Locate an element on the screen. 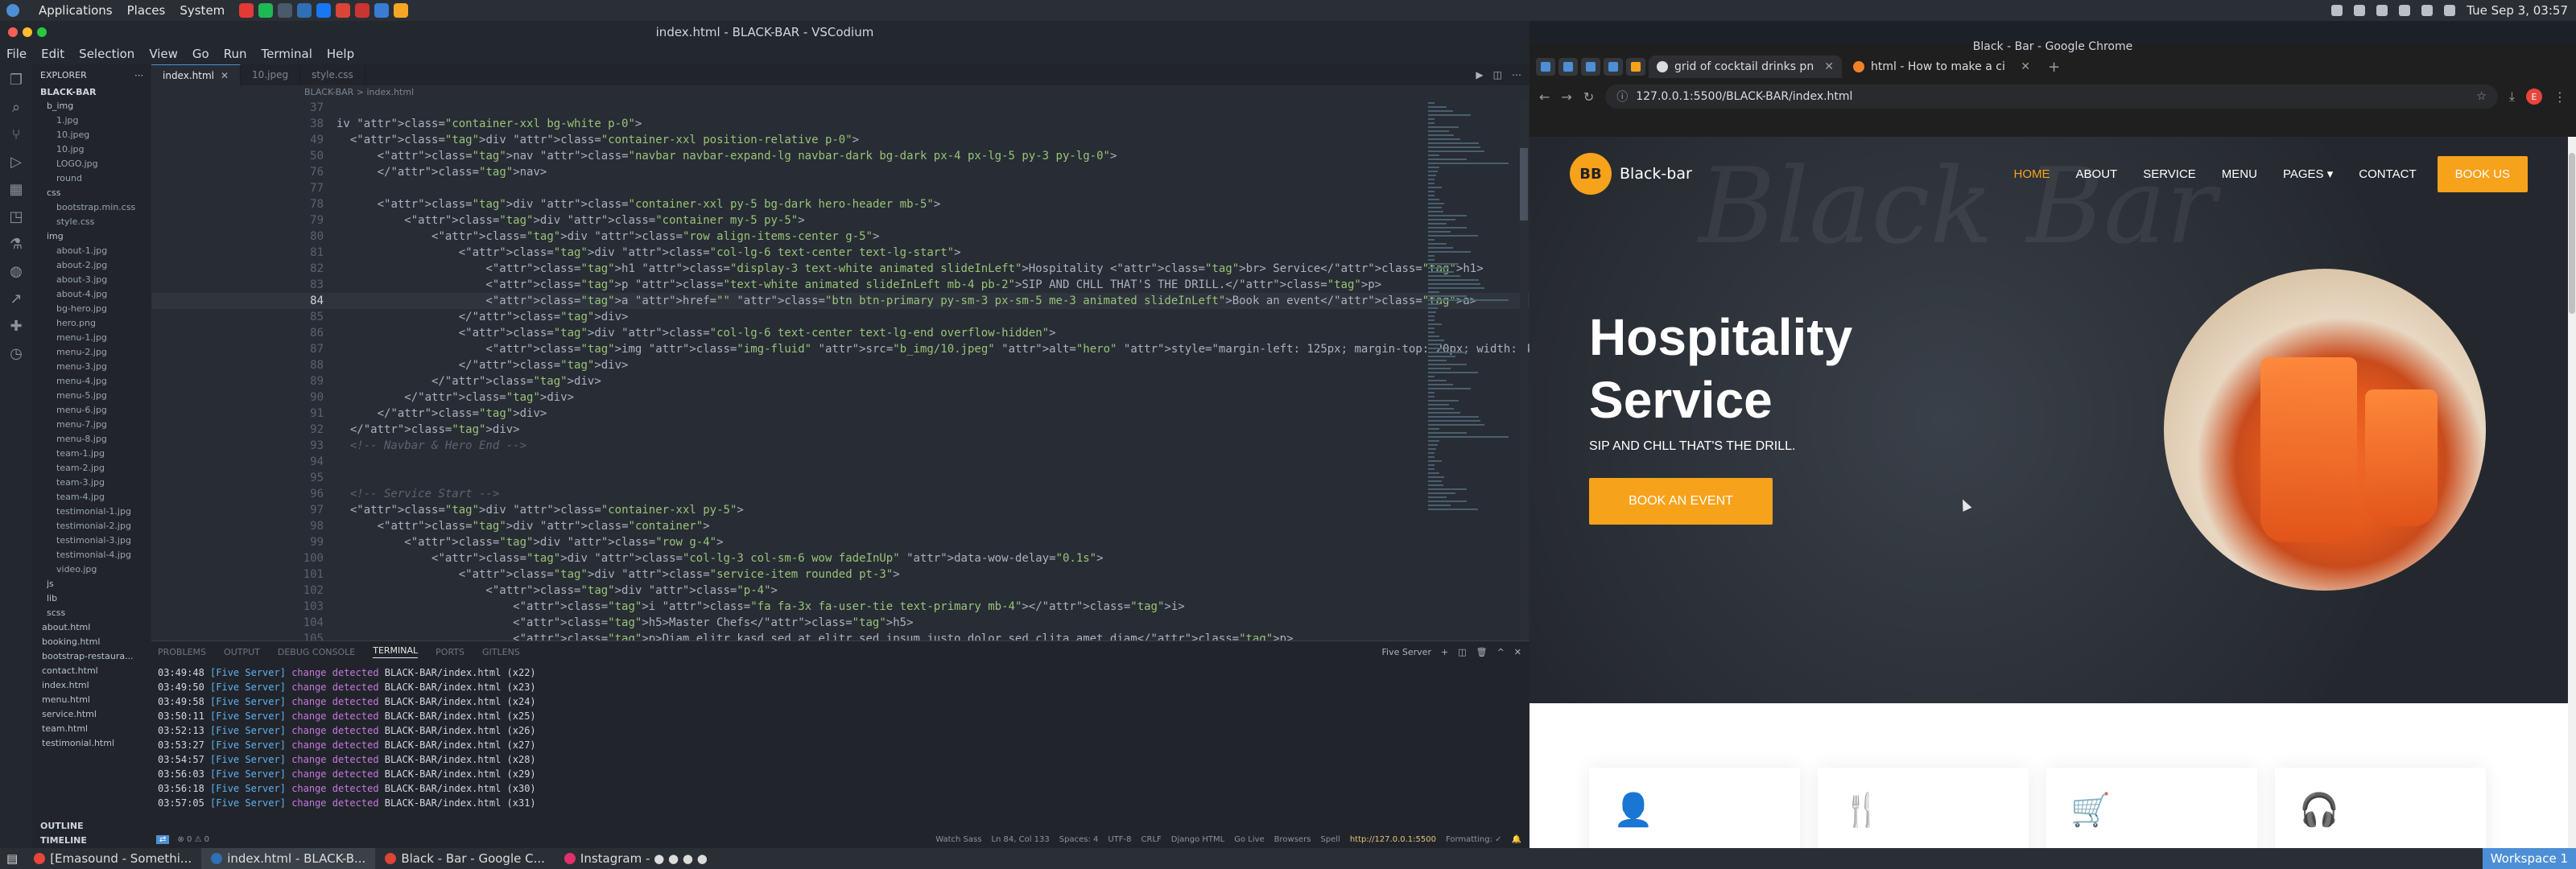 The width and height of the screenshot is (2576, 869). reload-icon: ↻ is located at coordinates (1588, 97).